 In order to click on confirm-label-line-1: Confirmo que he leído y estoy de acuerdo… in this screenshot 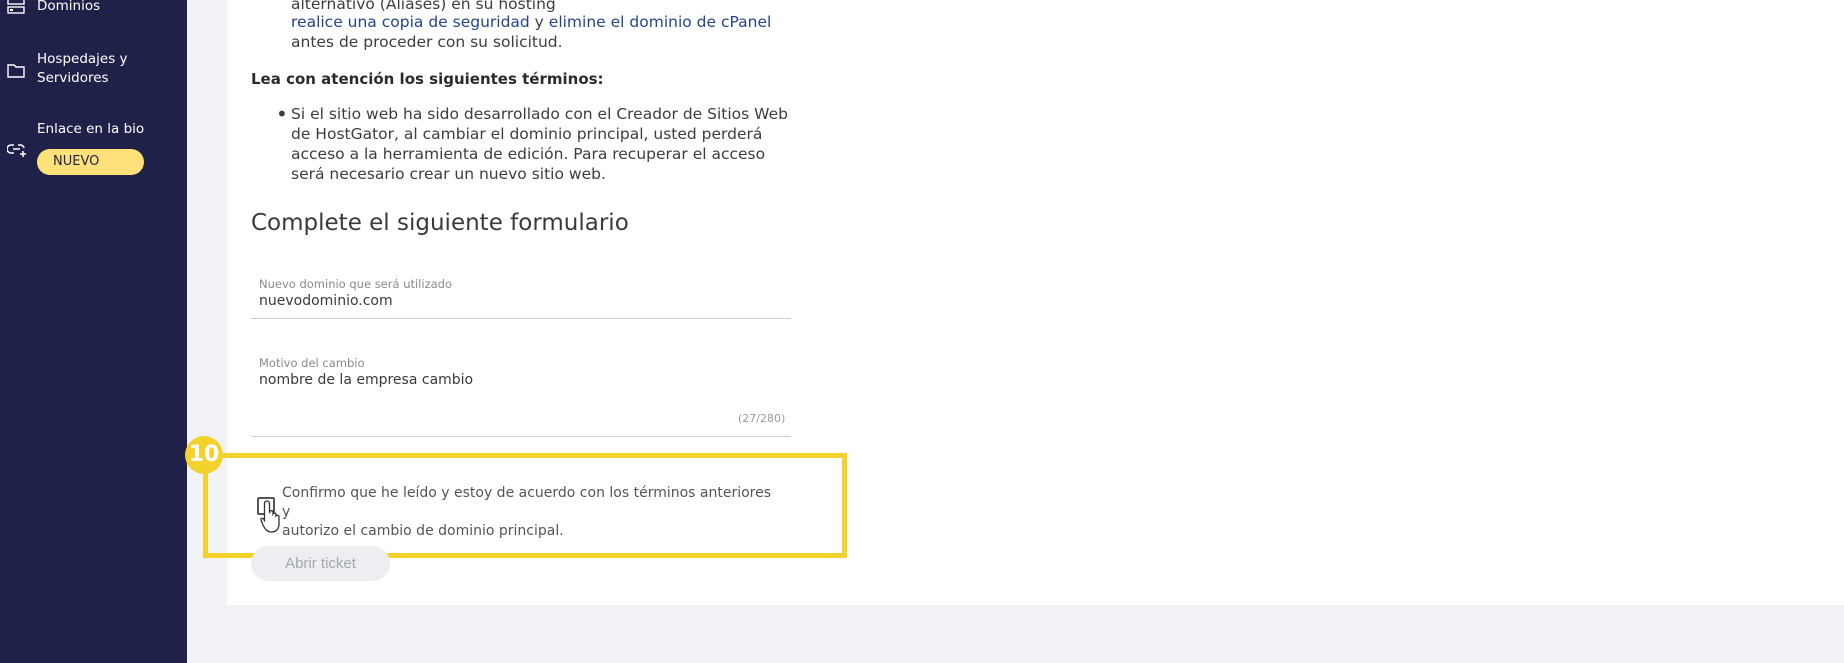, I will do `click(527, 502)`.